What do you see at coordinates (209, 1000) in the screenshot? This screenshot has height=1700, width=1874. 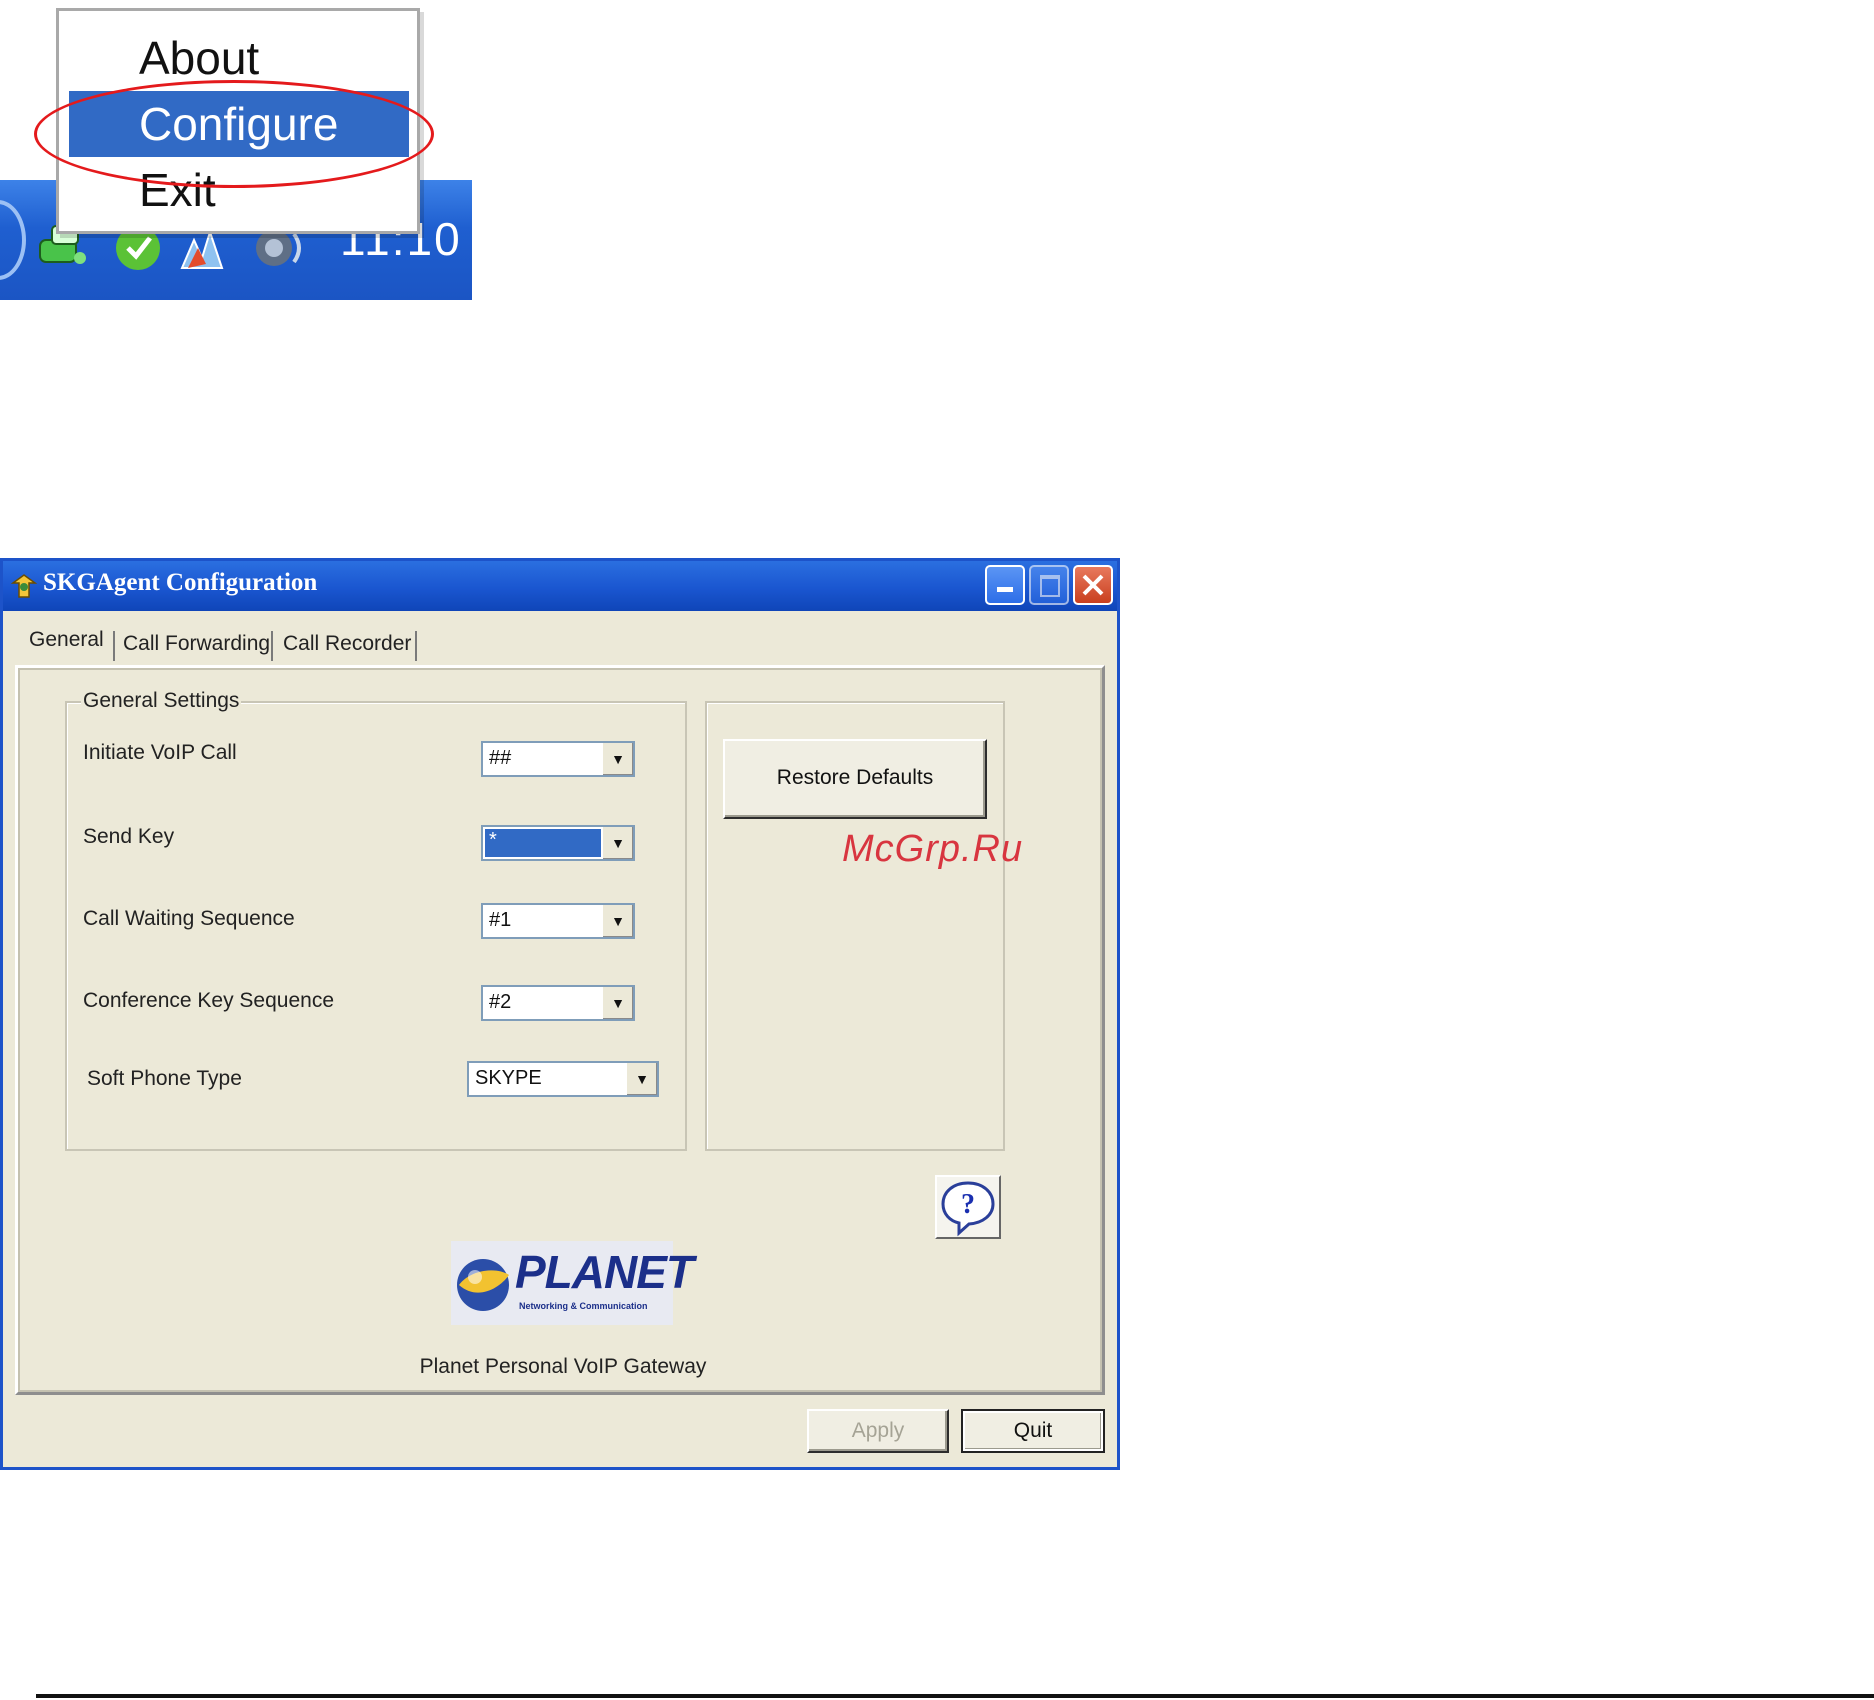 I see `conference-key-sequence-label: Conference Key Sequence` at bounding box center [209, 1000].